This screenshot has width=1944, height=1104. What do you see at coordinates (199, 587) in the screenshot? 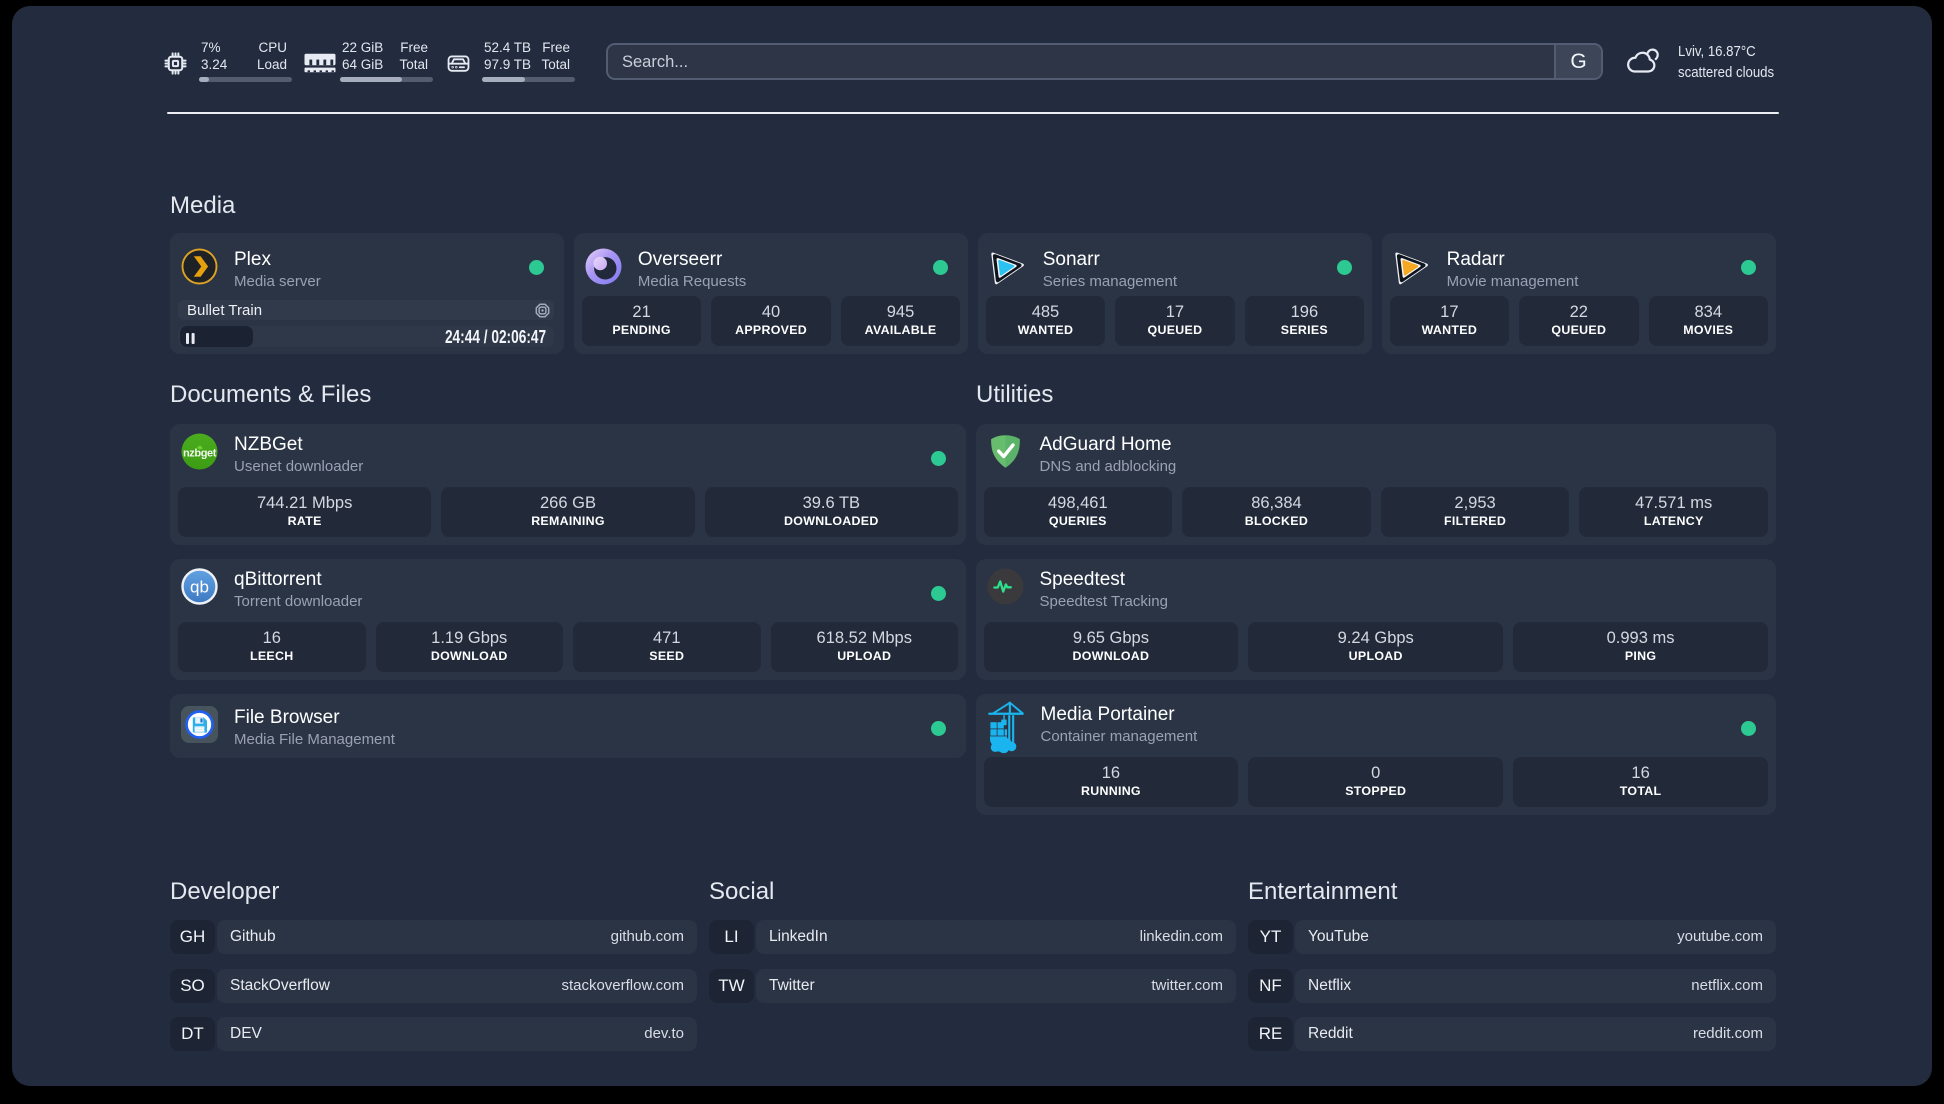
I see `svg-text: qb` at bounding box center [199, 587].